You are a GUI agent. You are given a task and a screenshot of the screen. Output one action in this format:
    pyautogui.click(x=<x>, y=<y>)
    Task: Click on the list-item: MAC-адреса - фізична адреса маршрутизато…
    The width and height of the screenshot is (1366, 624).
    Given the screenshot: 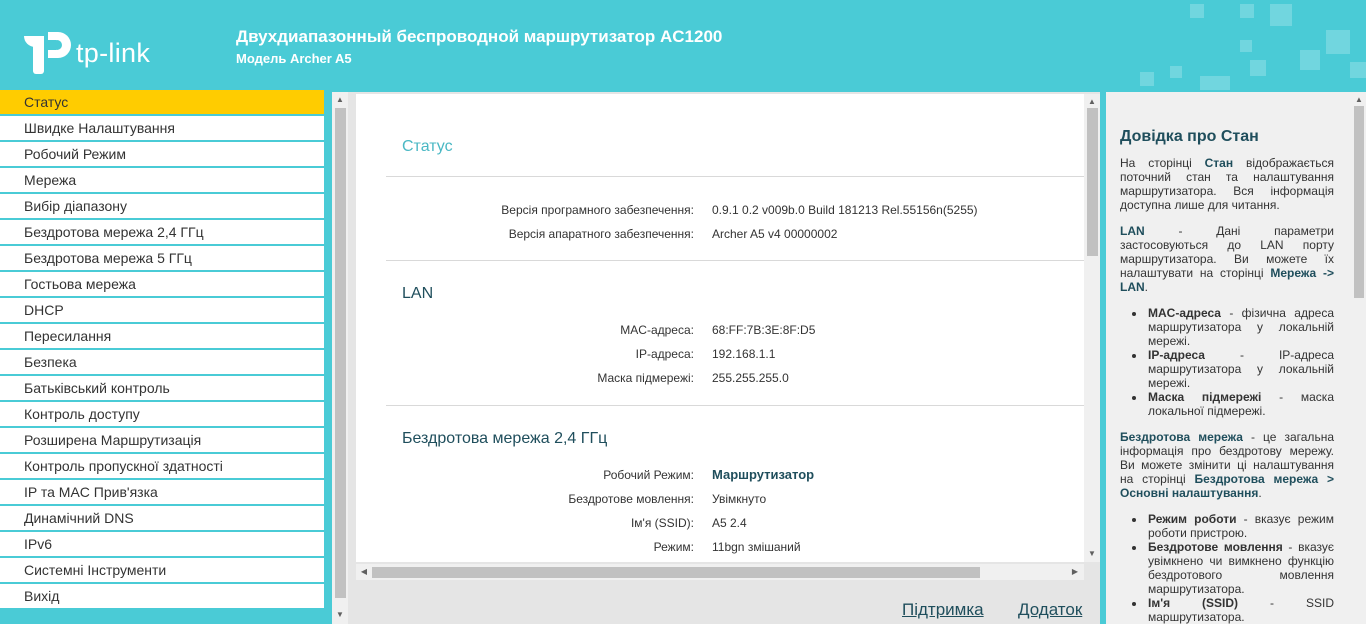 What is the action you would take?
    pyautogui.click(x=1240, y=327)
    